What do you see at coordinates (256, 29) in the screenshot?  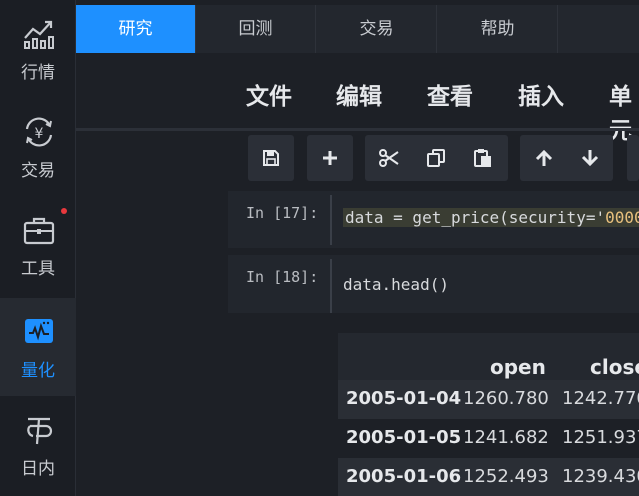 I see `tab-backtest: 回测` at bounding box center [256, 29].